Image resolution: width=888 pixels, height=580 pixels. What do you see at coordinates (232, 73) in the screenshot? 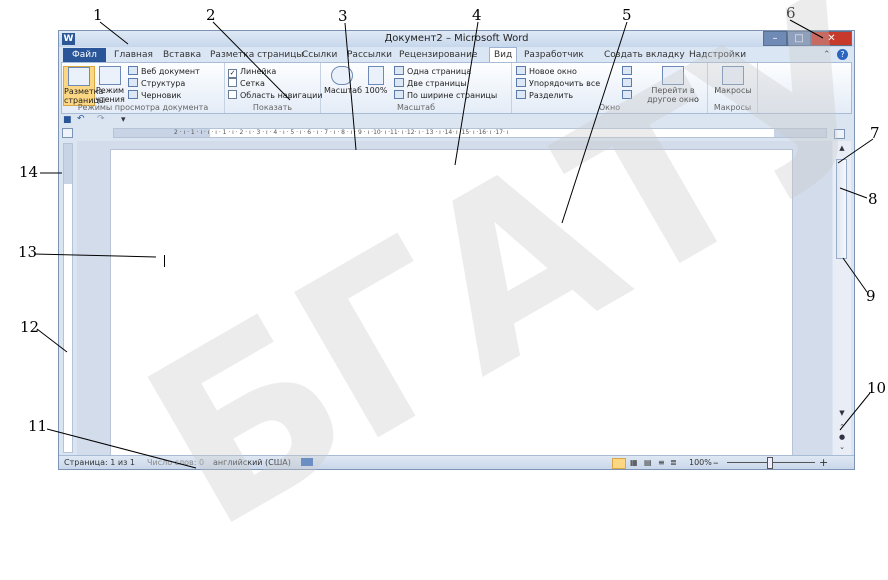
I see `checkmark-icon: ✓` at bounding box center [232, 73].